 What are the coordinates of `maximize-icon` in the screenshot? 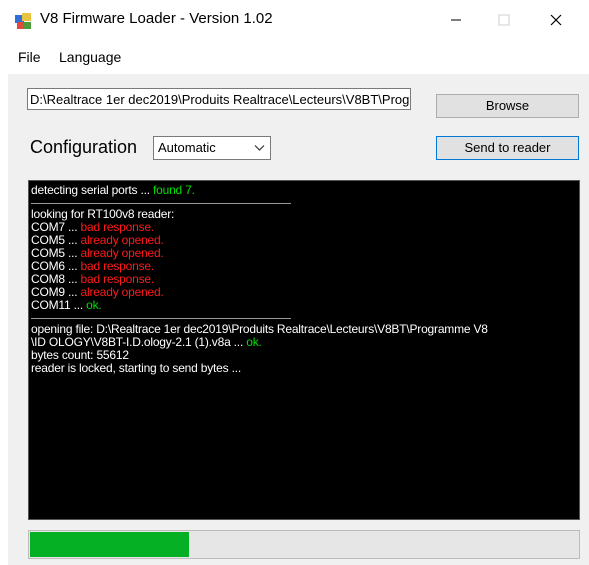 It's located at (504, 20).